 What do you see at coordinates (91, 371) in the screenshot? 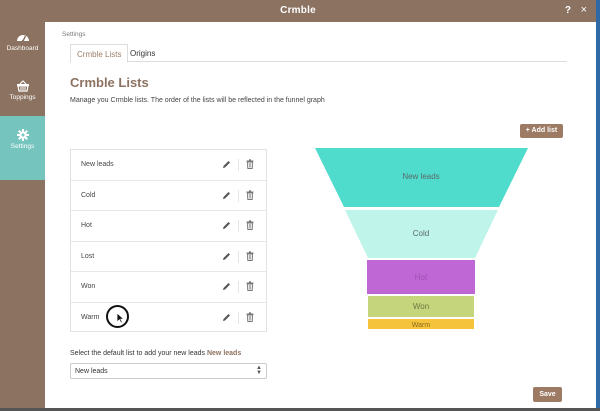
I see `default-list-select-value: New leads` at bounding box center [91, 371].